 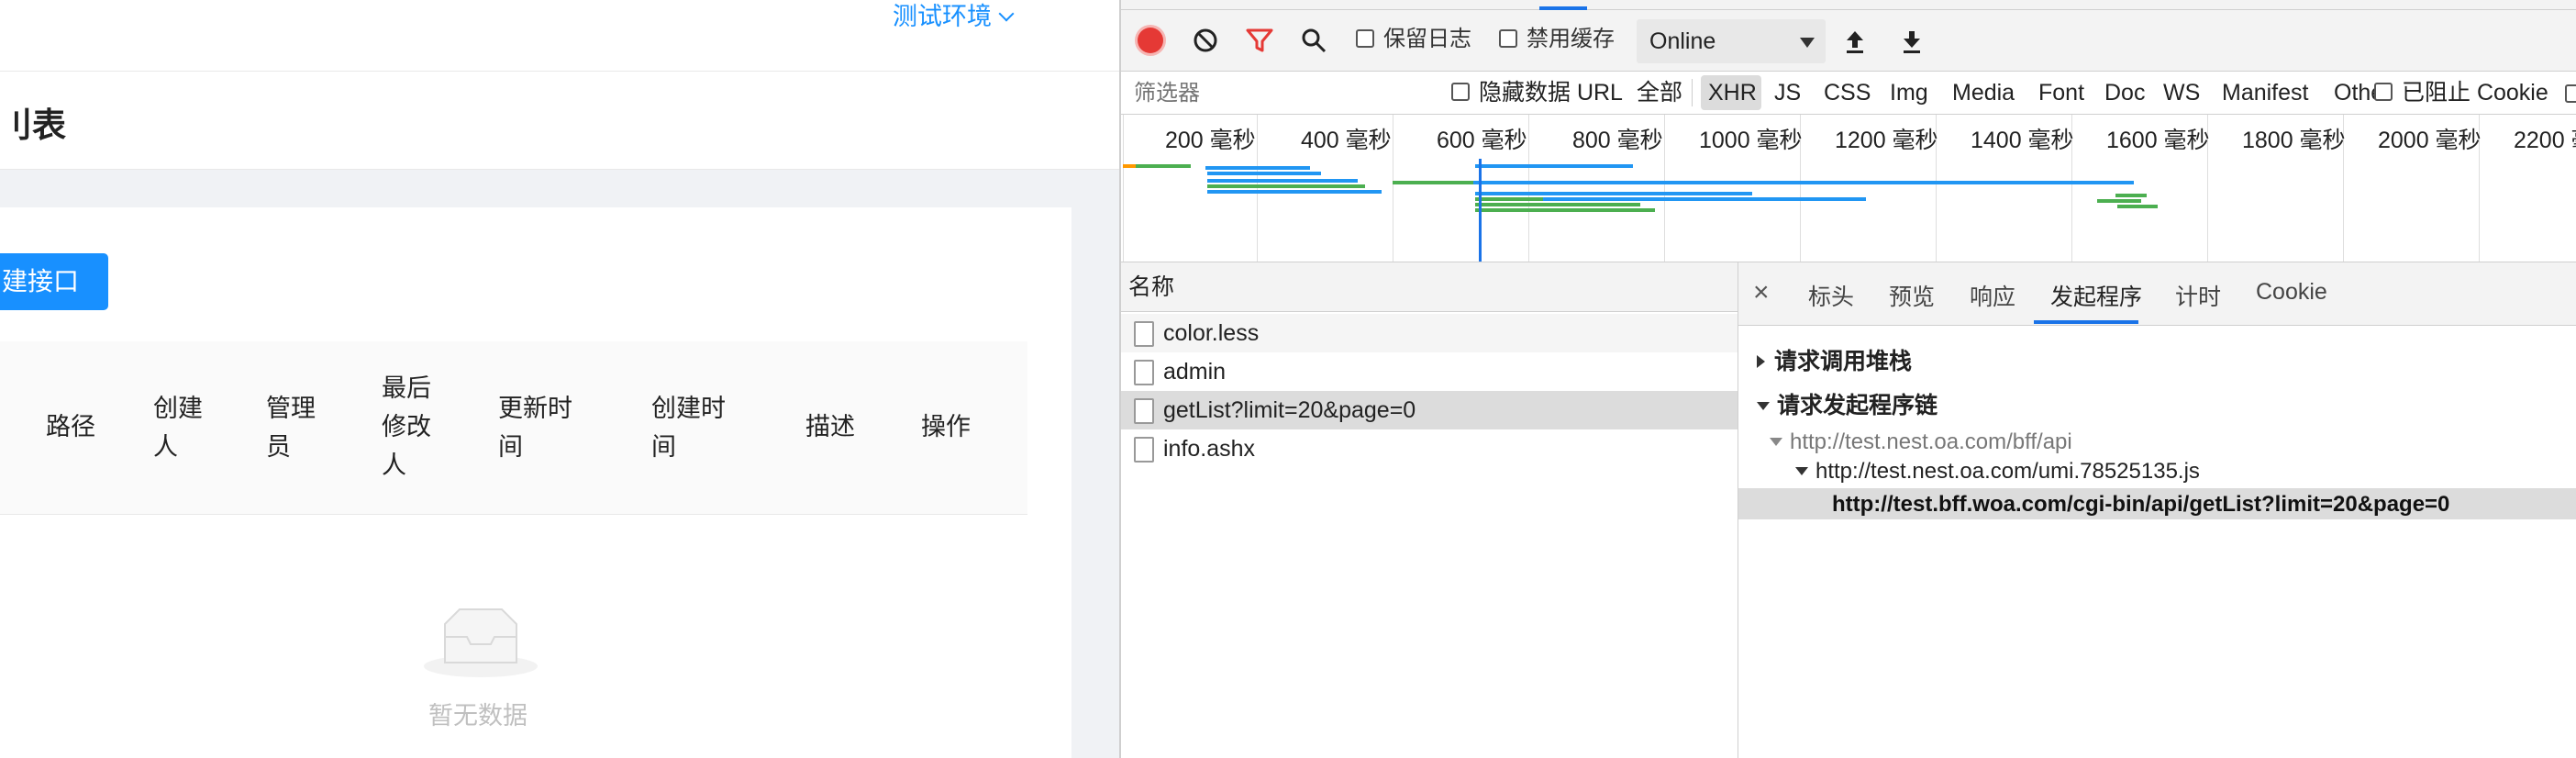 What do you see at coordinates (1855, 41) in the screenshot?
I see `import-har-icon` at bounding box center [1855, 41].